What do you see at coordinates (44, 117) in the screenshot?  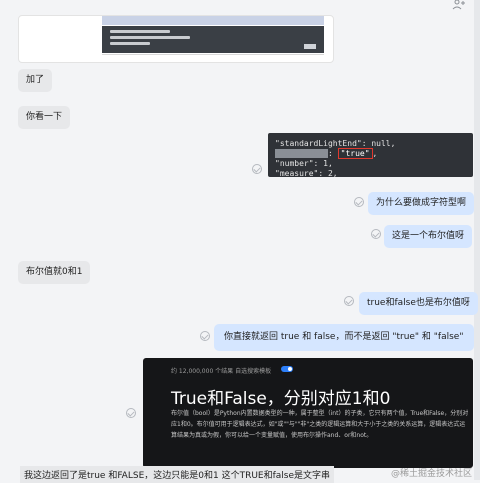 I see `message-bubble: 你看一下` at bounding box center [44, 117].